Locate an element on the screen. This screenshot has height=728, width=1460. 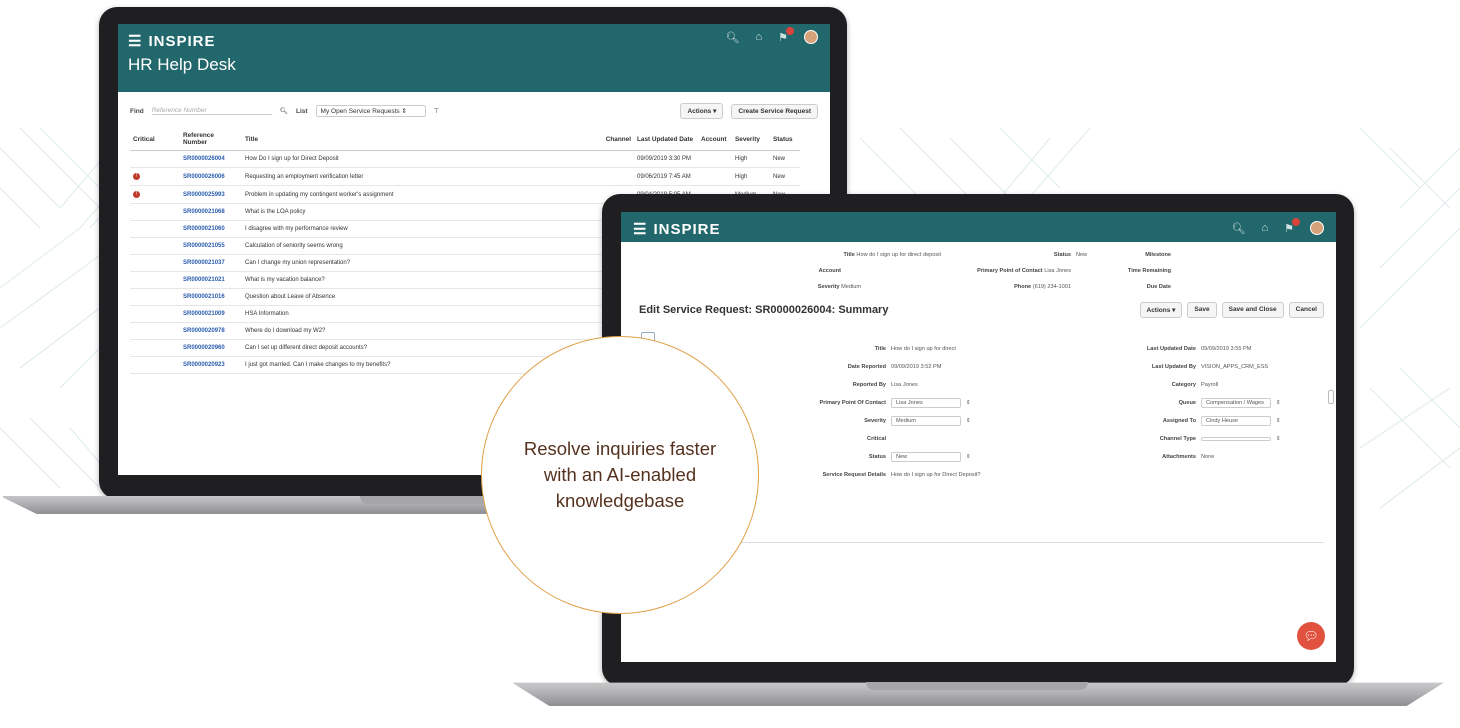
reference-number-cell: SR0000020978 is located at coordinates (211, 331).